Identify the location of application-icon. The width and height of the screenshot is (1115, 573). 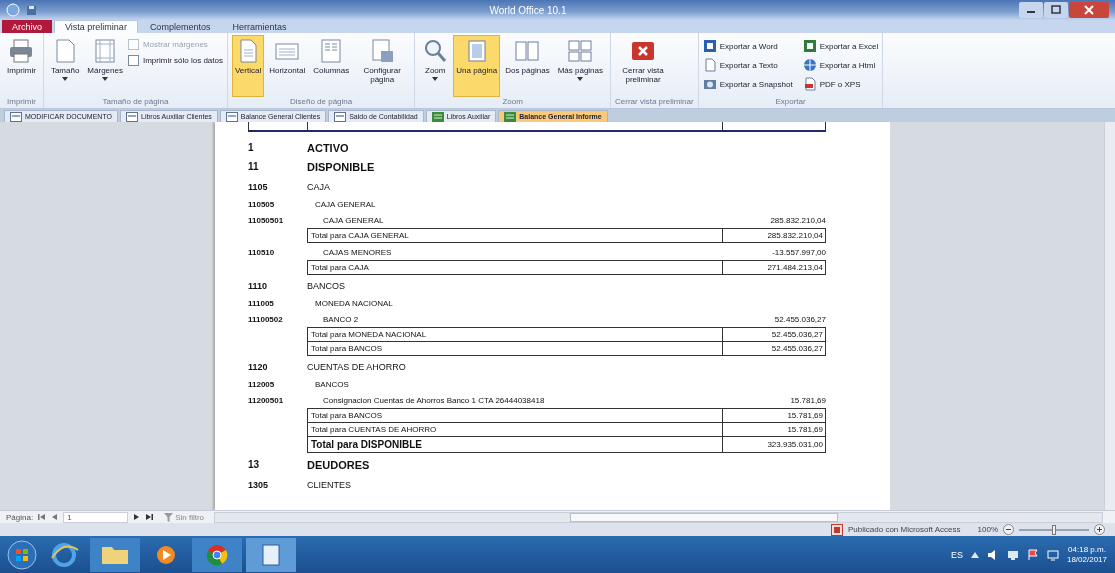
(13, 10).